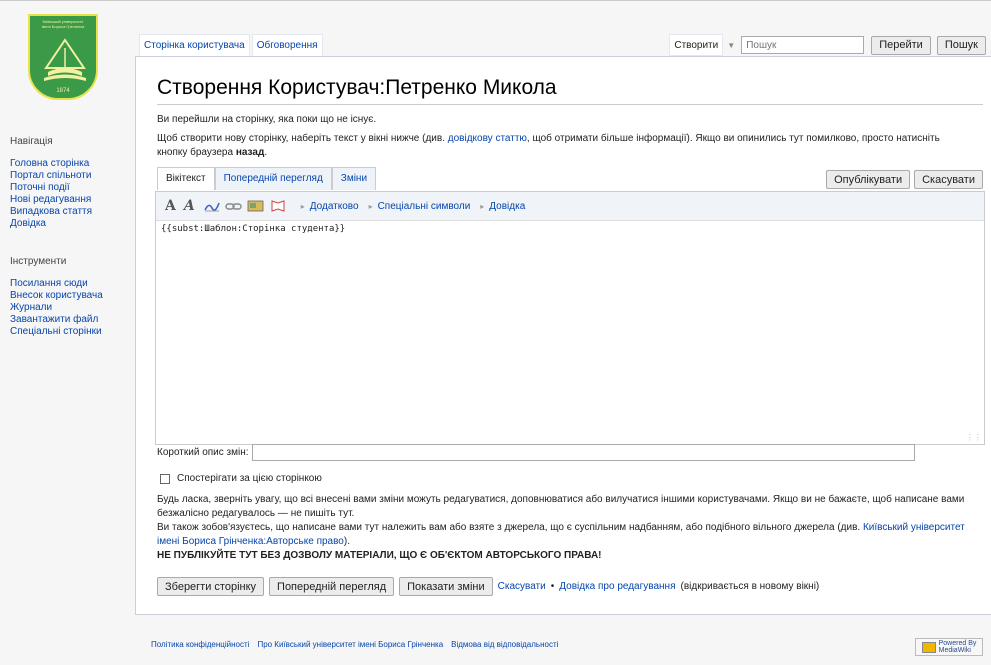 The image size is (991, 665). Describe the element at coordinates (583, 452) in the screenshot. I see `summary-input` at that location.